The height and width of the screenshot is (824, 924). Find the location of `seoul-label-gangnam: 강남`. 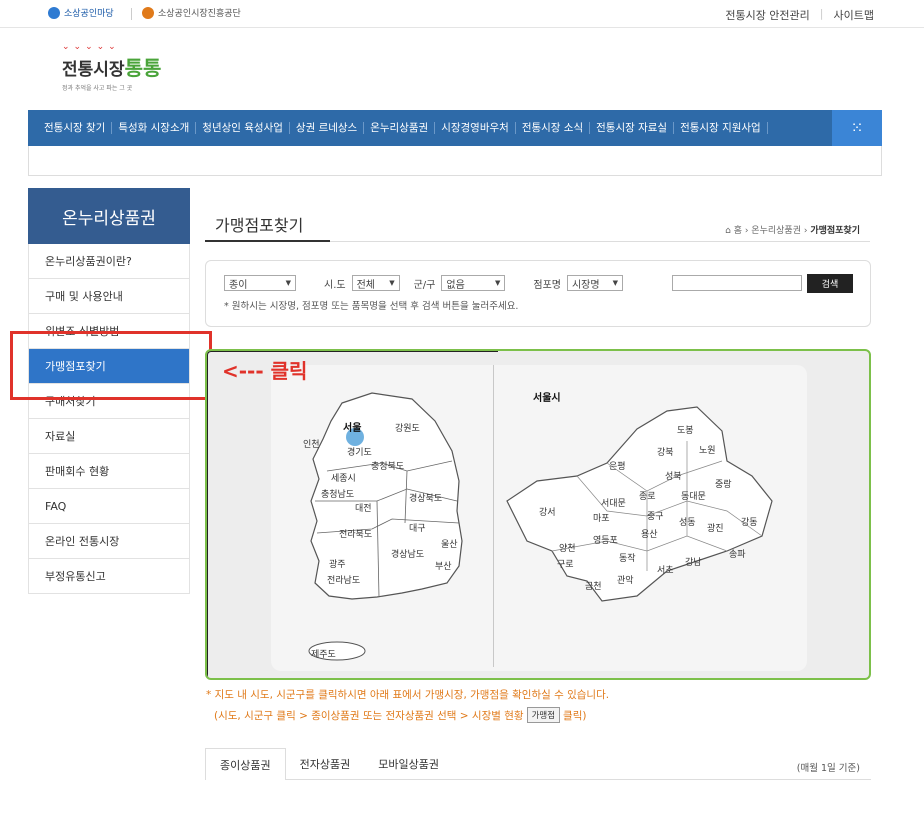

seoul-label-gangnam: 강남 is located at coordinates (693, 562).